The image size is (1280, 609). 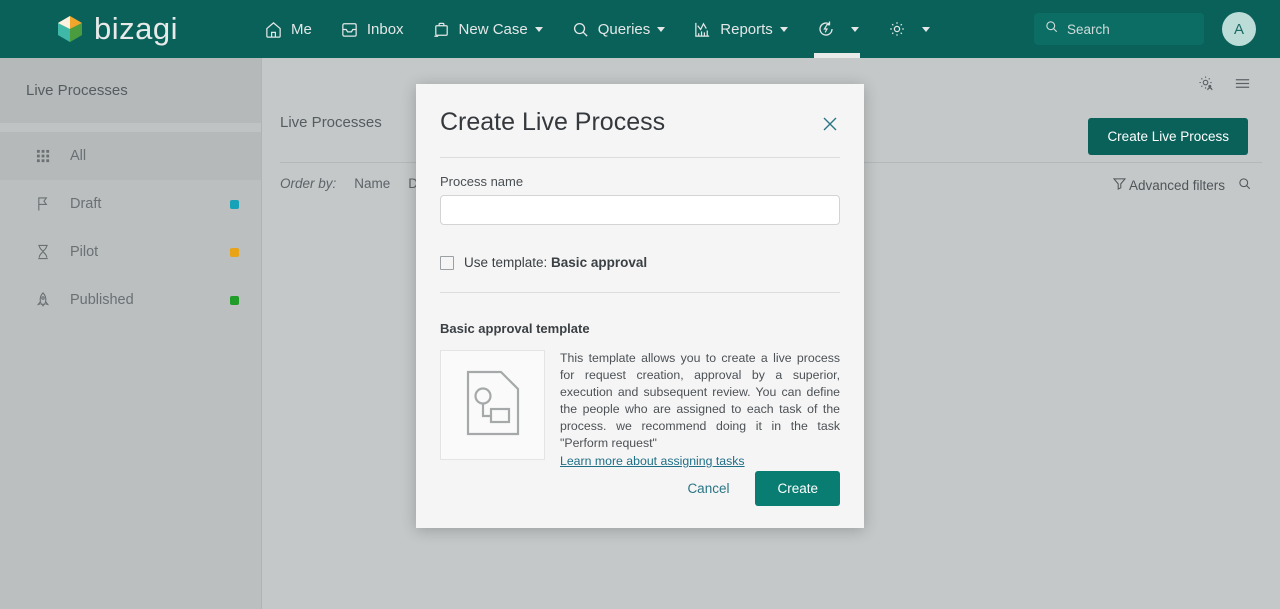 I want to click on briefcase-plus-icon, so click(x=441, y=29).